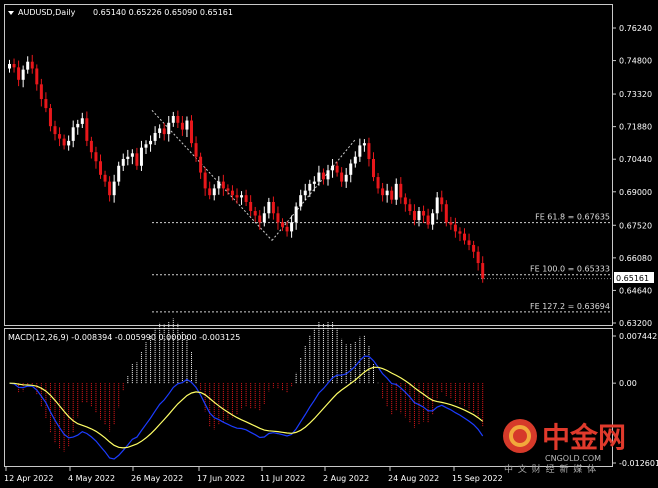 Image resolution: width=658 pixels, height=488 pixels. What do you see at coordinates (91, 478) in the screenshot?
I see `date-tick-label: 4 May 2022` at bounding box center [91, 478].